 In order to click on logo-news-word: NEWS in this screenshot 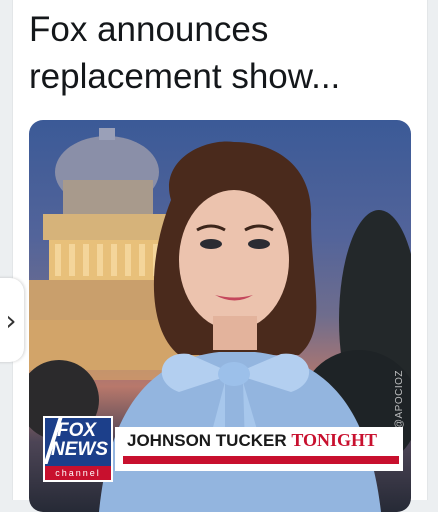, I will do `click(79, 449)`.